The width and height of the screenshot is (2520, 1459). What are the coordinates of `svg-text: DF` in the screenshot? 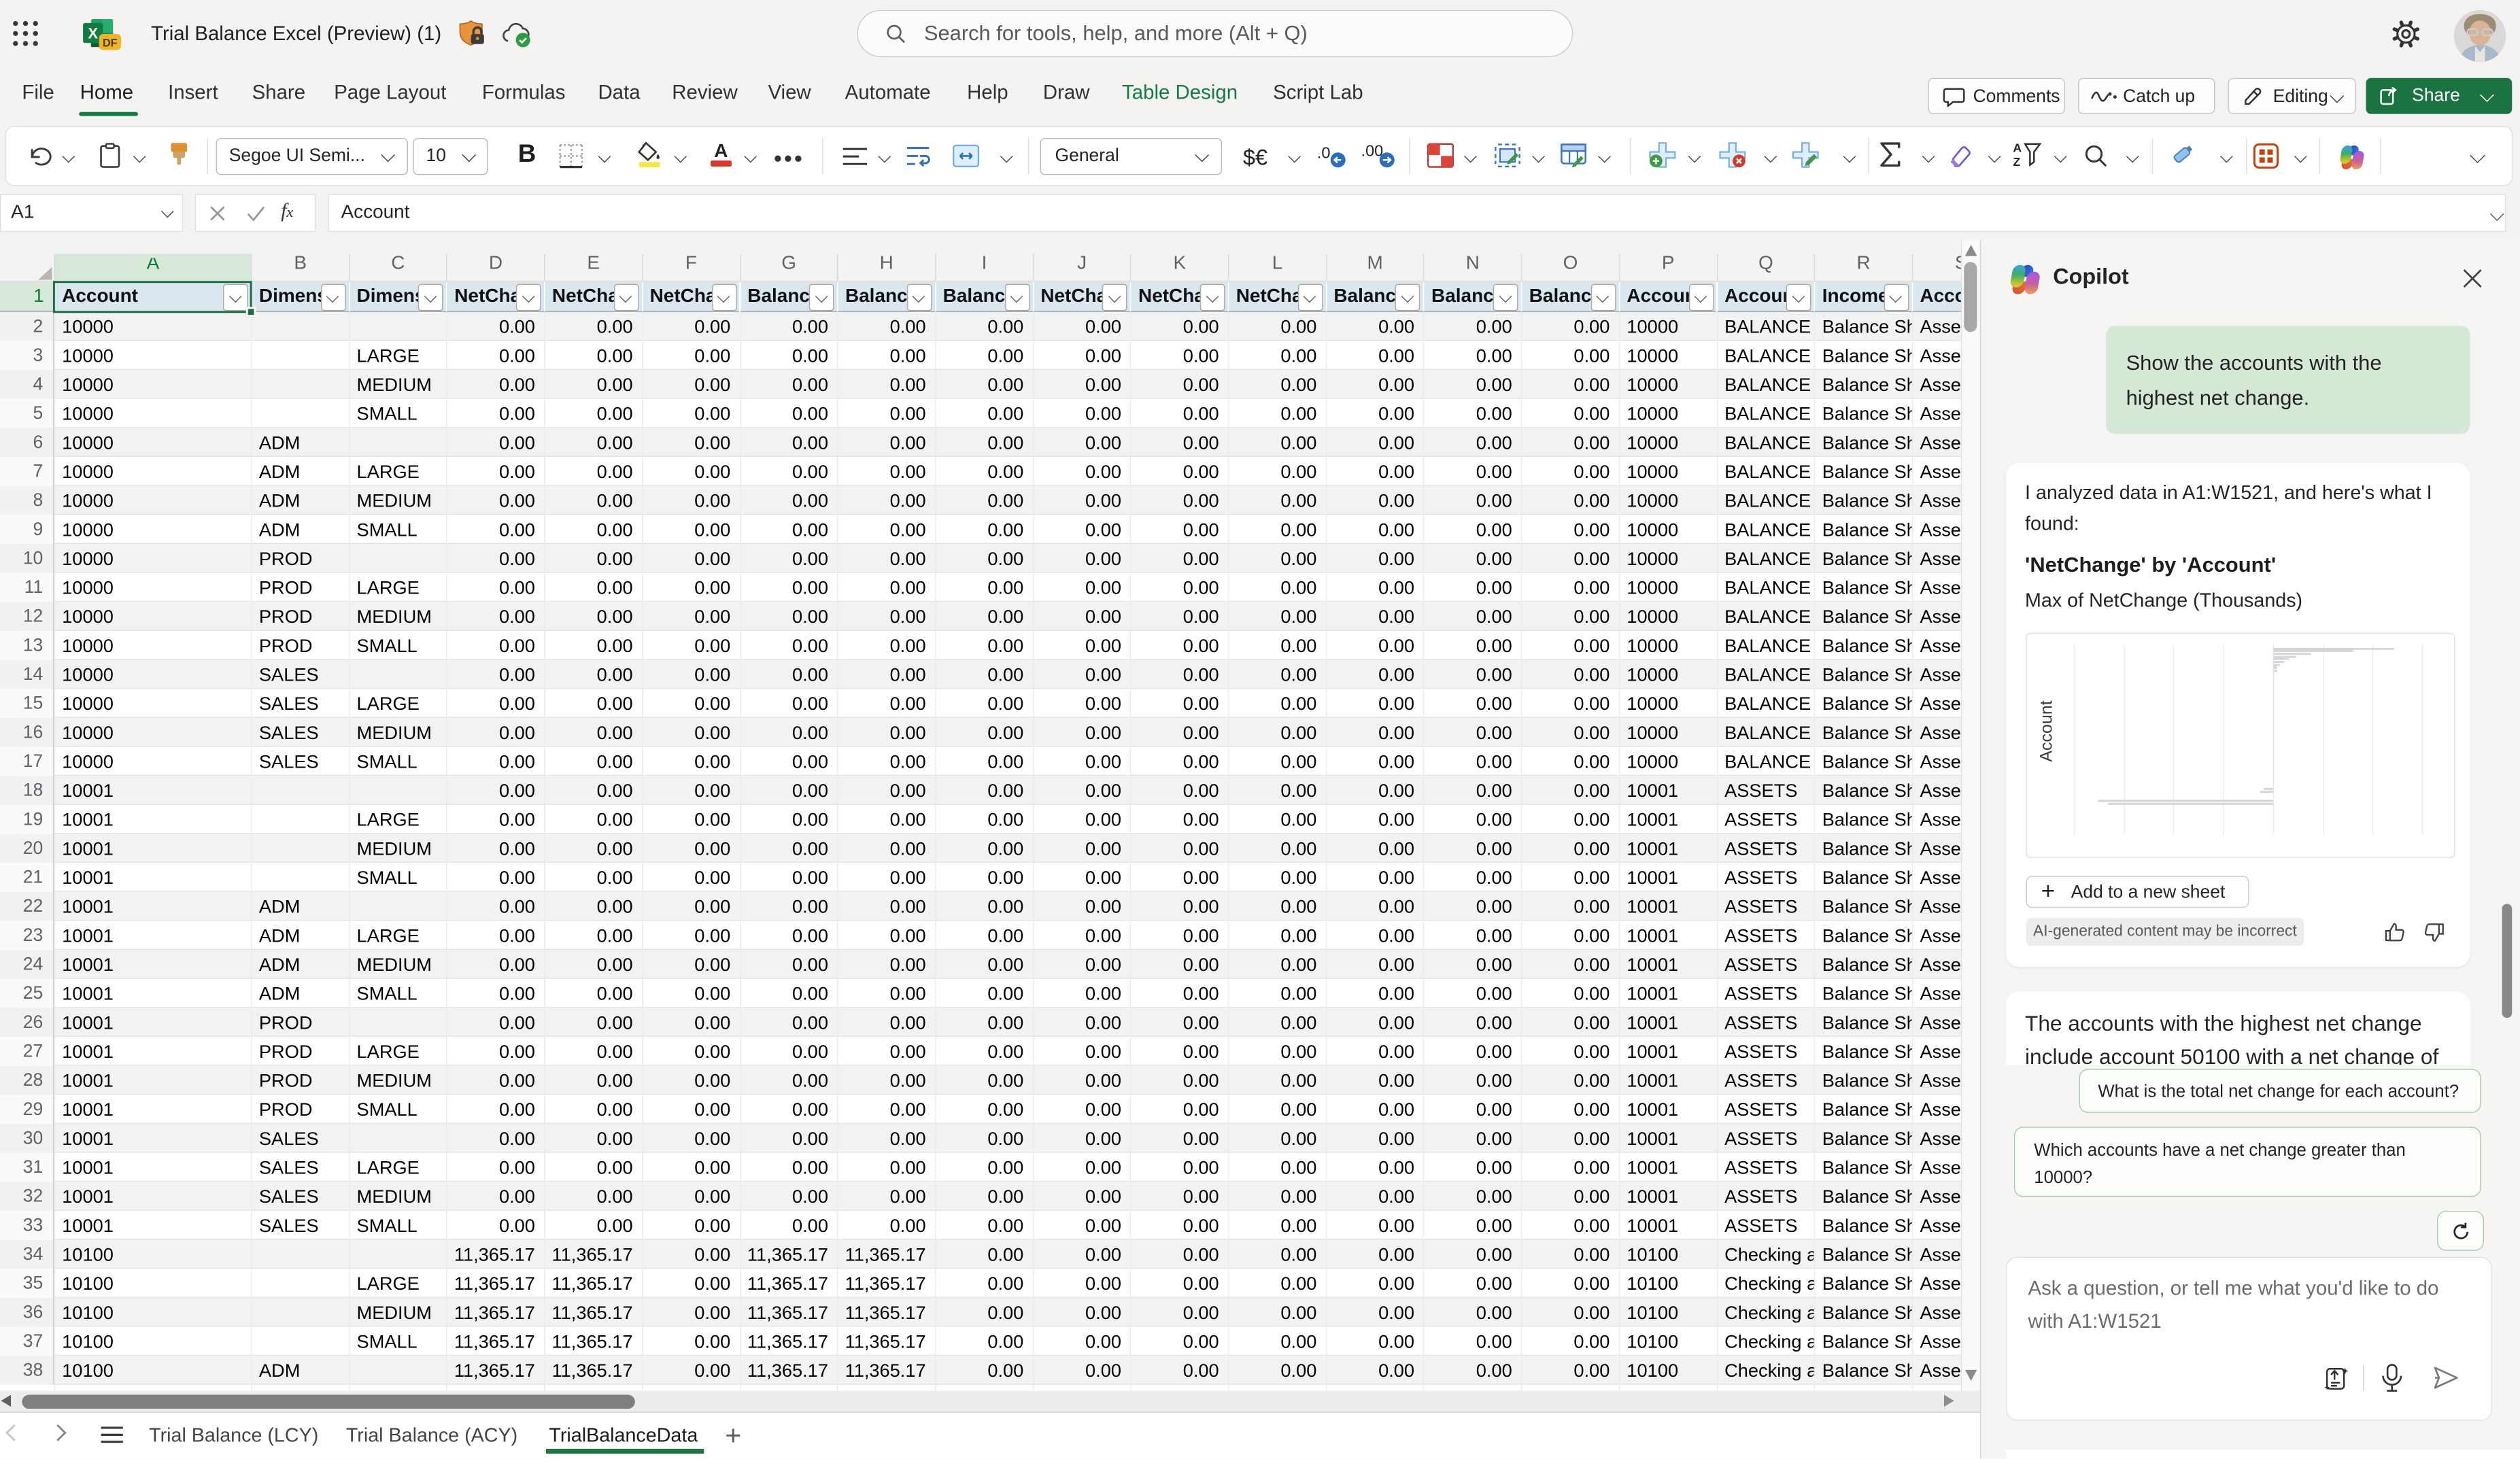 It's located at (111, 43).